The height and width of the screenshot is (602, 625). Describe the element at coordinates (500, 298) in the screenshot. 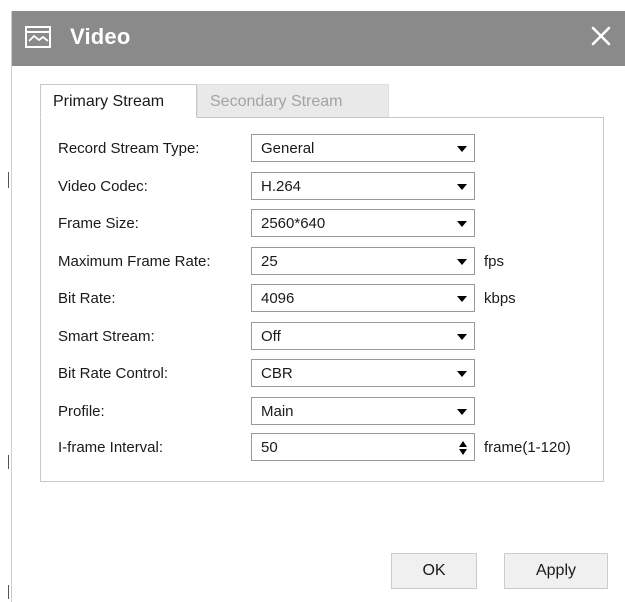

I see `bit-rate-unit: kbps` at that location.